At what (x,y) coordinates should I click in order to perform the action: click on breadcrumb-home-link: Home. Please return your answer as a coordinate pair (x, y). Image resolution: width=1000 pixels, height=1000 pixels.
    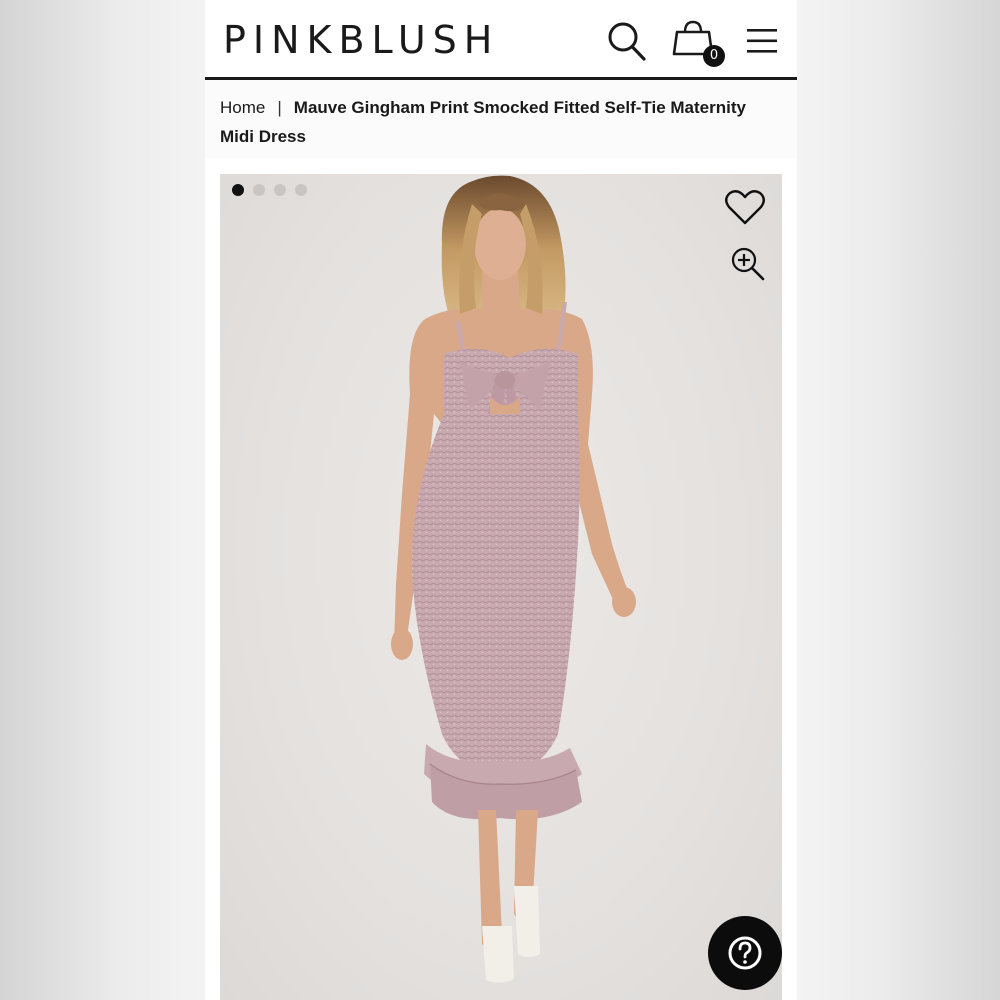
    Looking at the image, I should click on (242, 107).